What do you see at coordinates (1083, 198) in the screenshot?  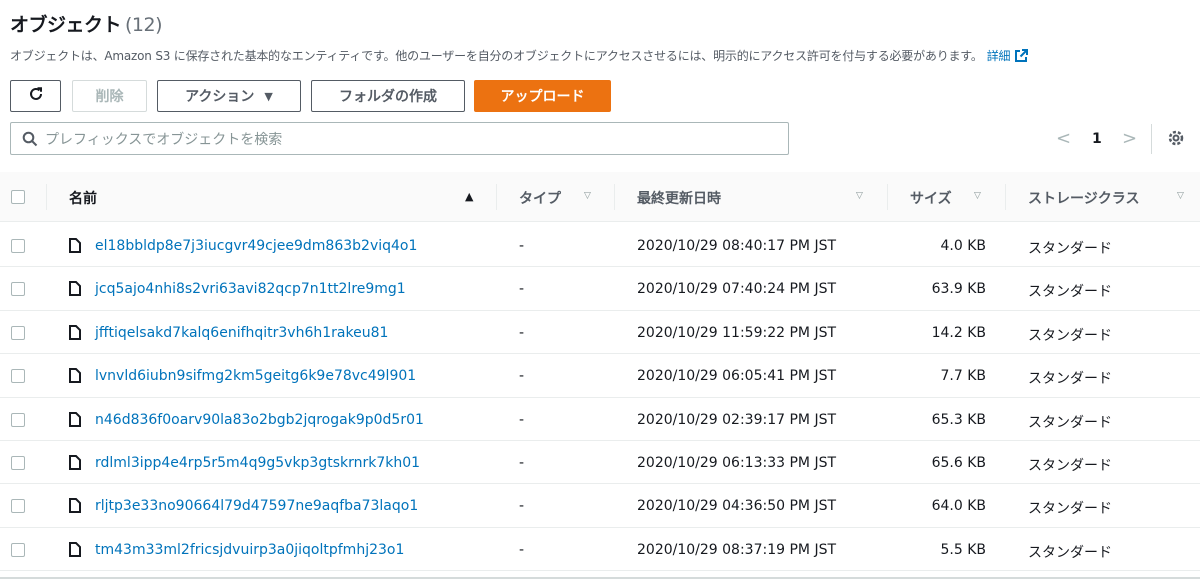 I see `column-header-storage-class: ストレージクラス` at bounding box center [1083, 198].